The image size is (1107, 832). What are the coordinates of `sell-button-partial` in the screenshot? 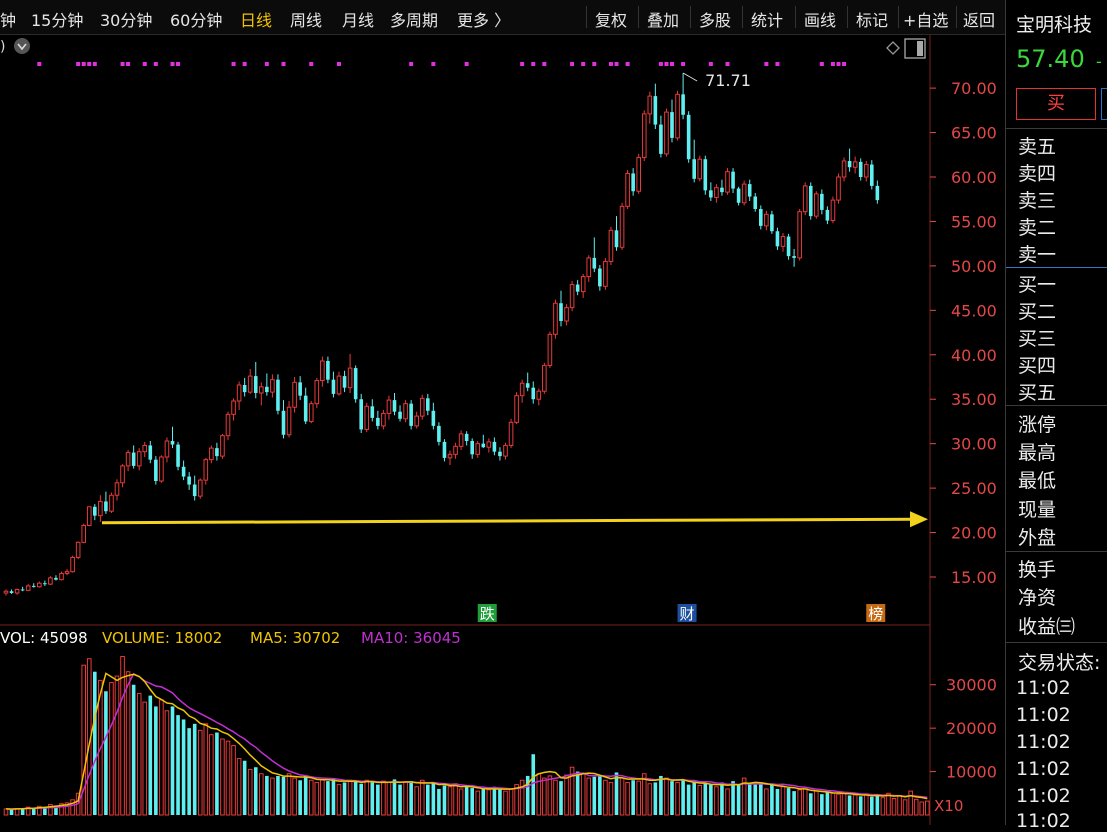 It's located at (1104, 104).